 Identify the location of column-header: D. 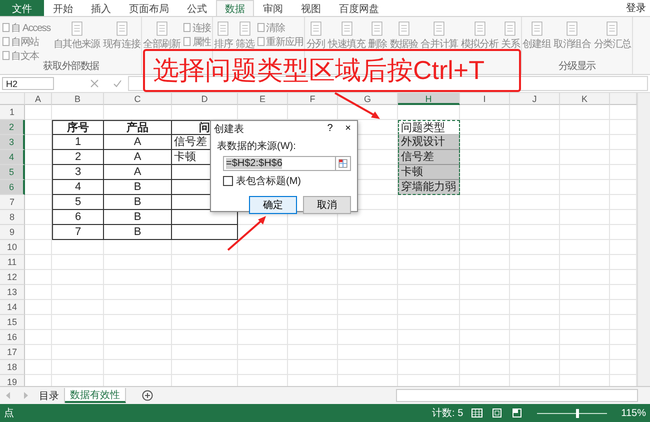
(205, 99).